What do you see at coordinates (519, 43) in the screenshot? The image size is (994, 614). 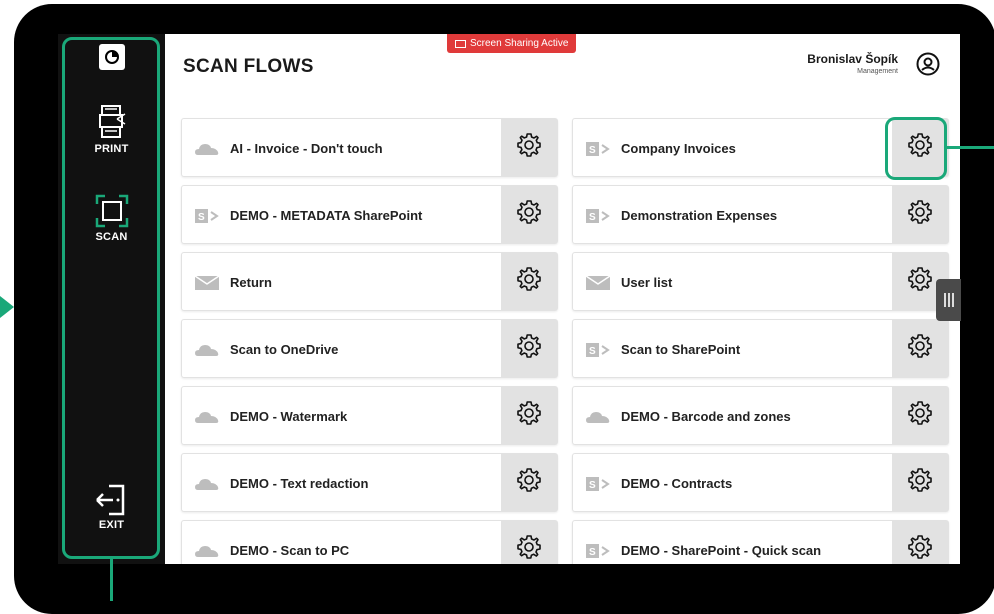 I see `screen-sharing-text: Screen Sharing Active` at bounding box center [519, 43].